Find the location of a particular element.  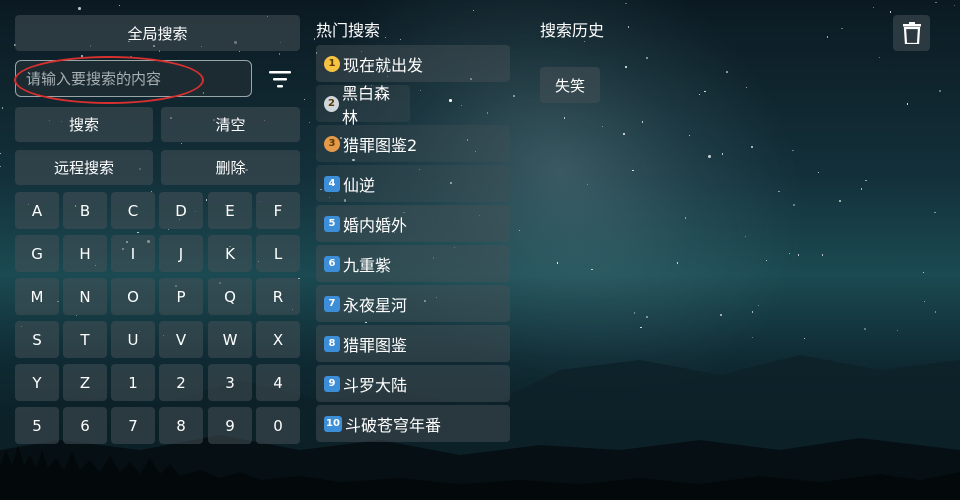

key-o: O is located at coordinates (133, 296).